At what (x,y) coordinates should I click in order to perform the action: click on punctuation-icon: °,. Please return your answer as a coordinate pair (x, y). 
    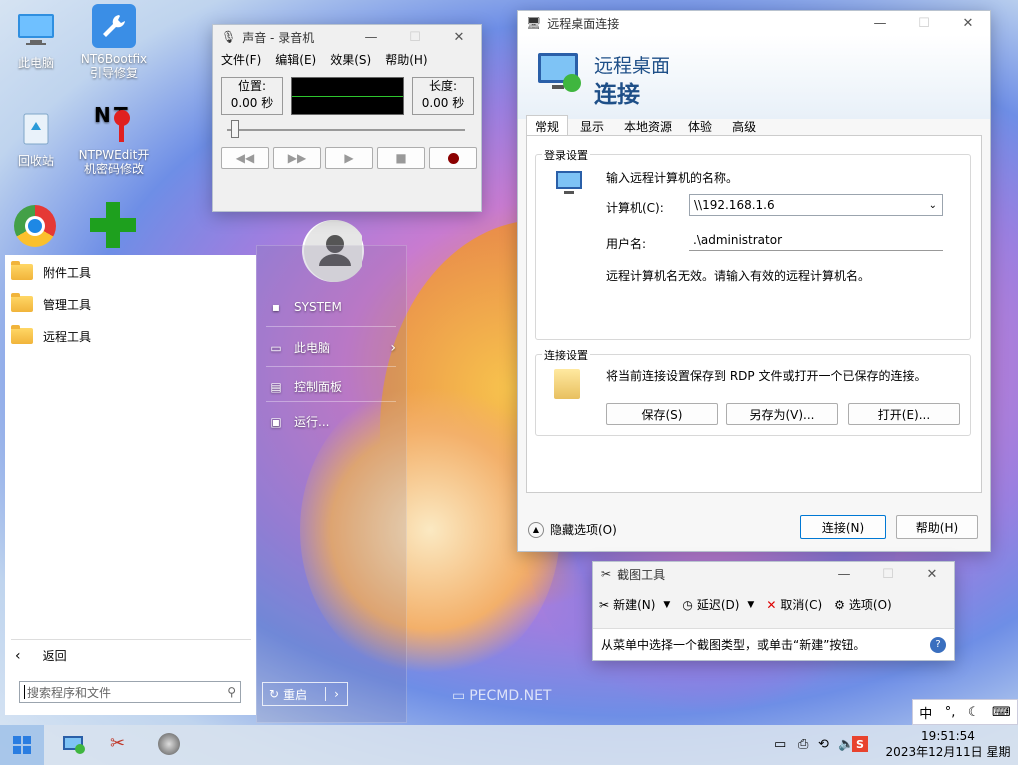
    Looking at the image, I should click on (950, 712).